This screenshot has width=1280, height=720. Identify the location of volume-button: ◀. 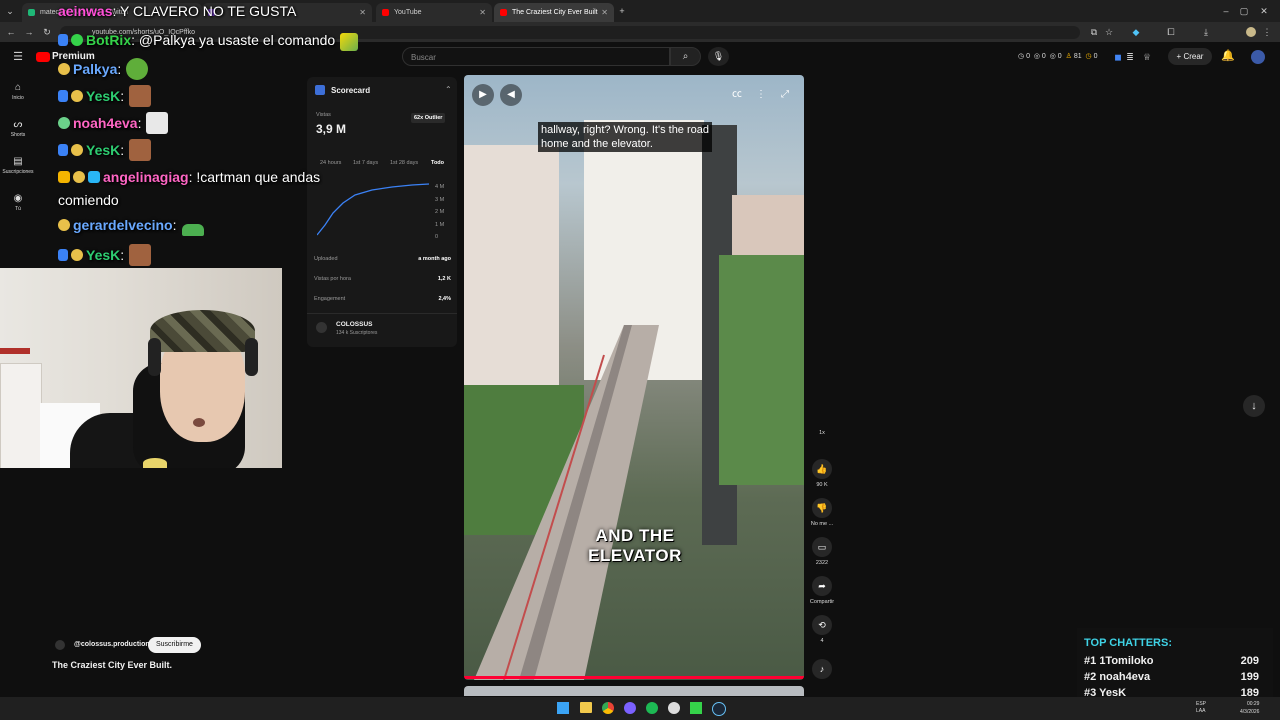
(511, 95).